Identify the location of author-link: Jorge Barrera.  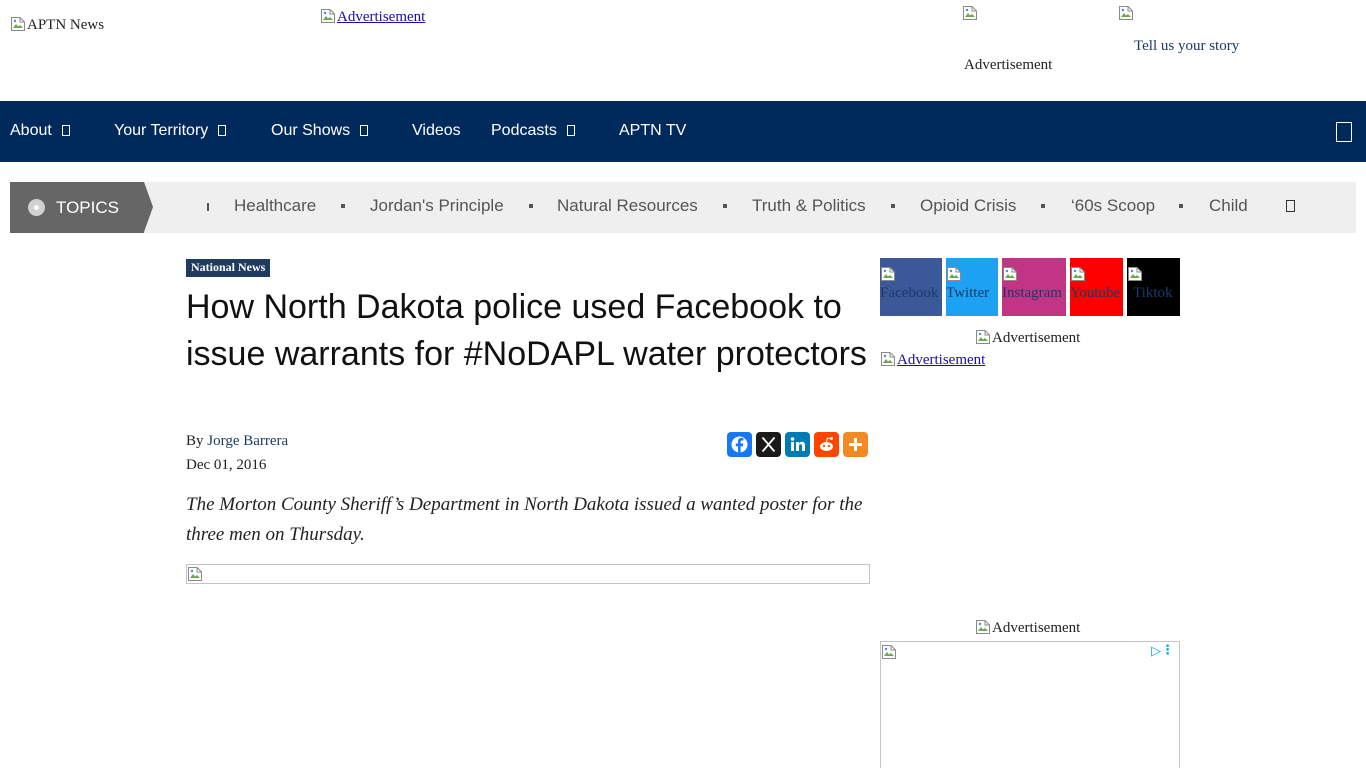
(247, 441).